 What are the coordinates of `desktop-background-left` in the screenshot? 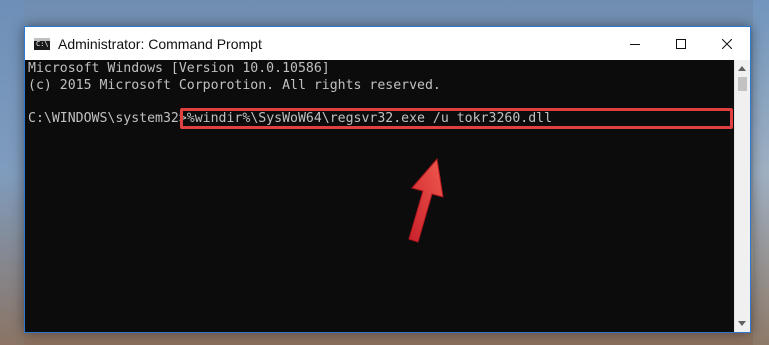 It's located at (12, 172).